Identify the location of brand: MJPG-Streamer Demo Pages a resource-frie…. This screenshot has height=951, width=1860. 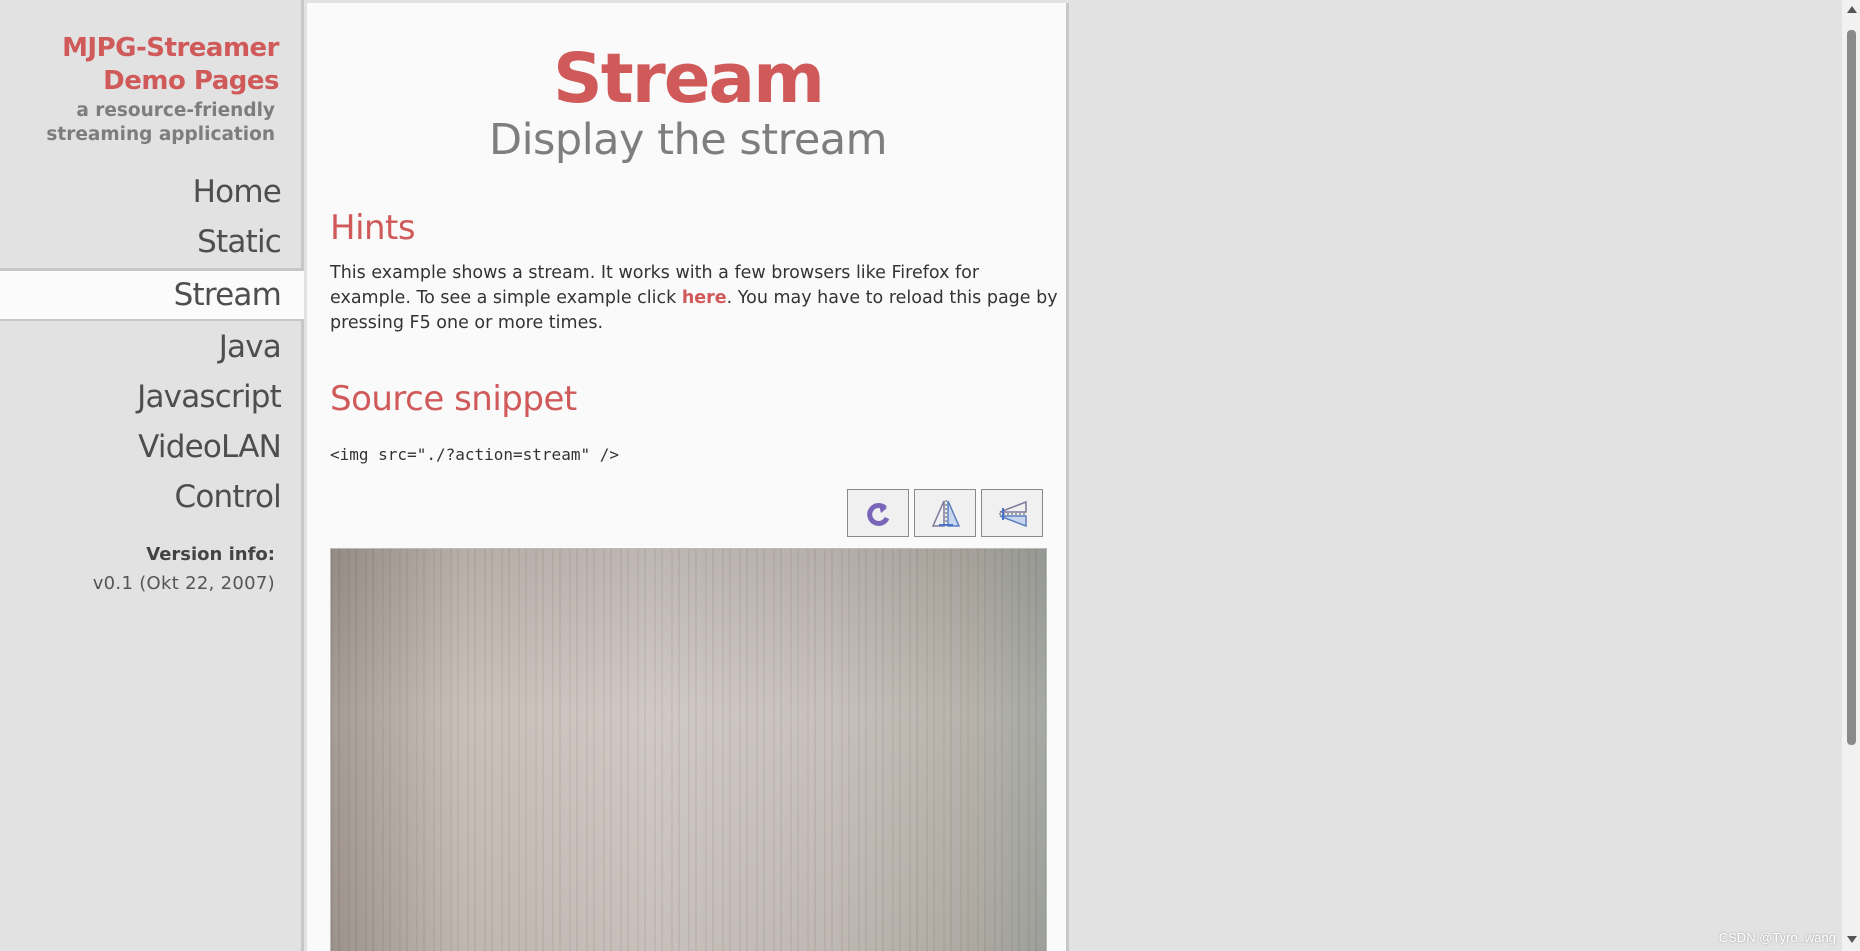
(162, 89).